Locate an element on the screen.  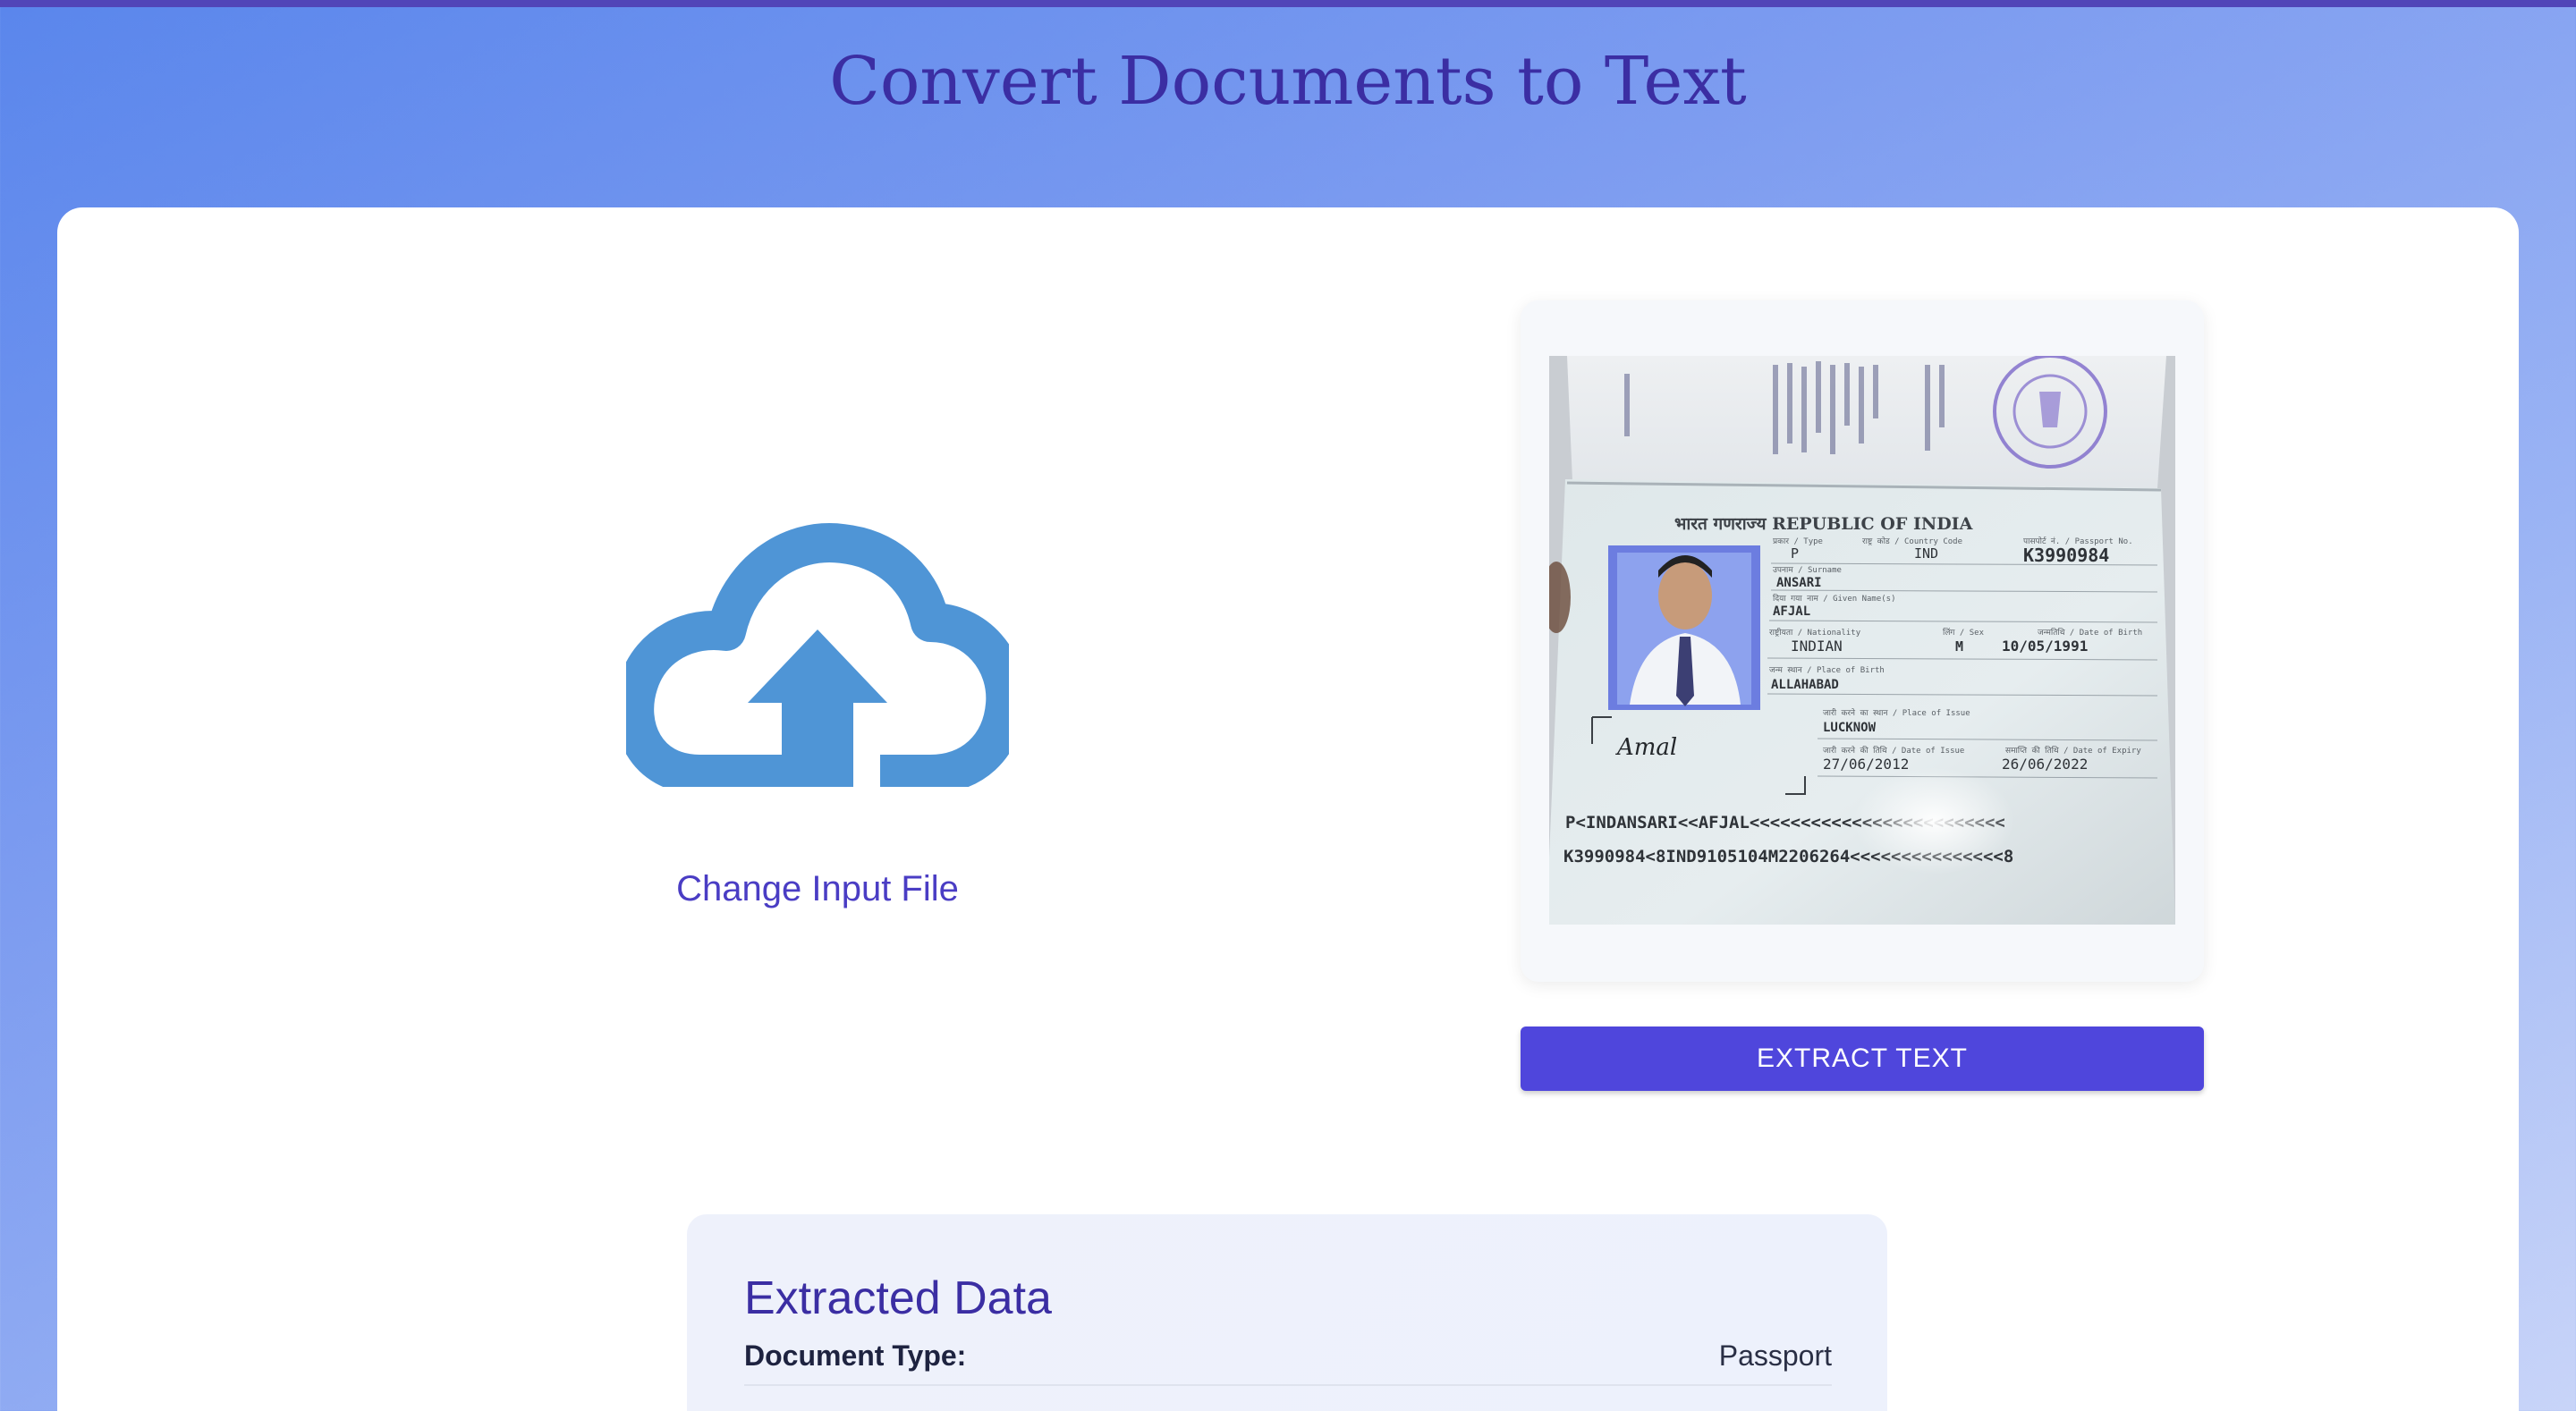
svg-text: जन्मतिथि / Date of Birth is located at coordinates (2090, 633).